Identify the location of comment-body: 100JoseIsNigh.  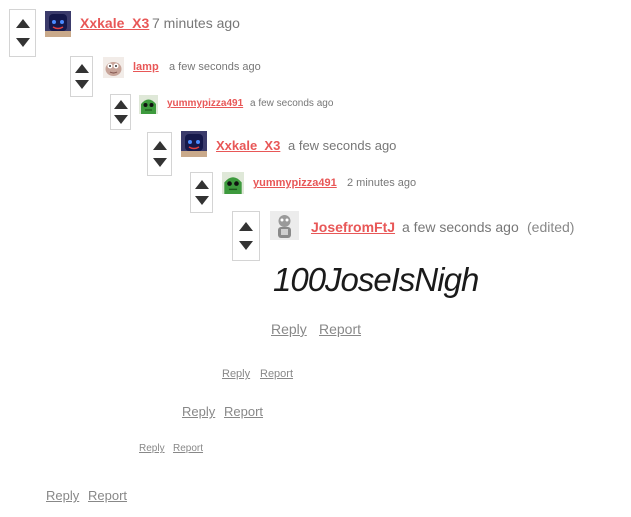
(376, 279).